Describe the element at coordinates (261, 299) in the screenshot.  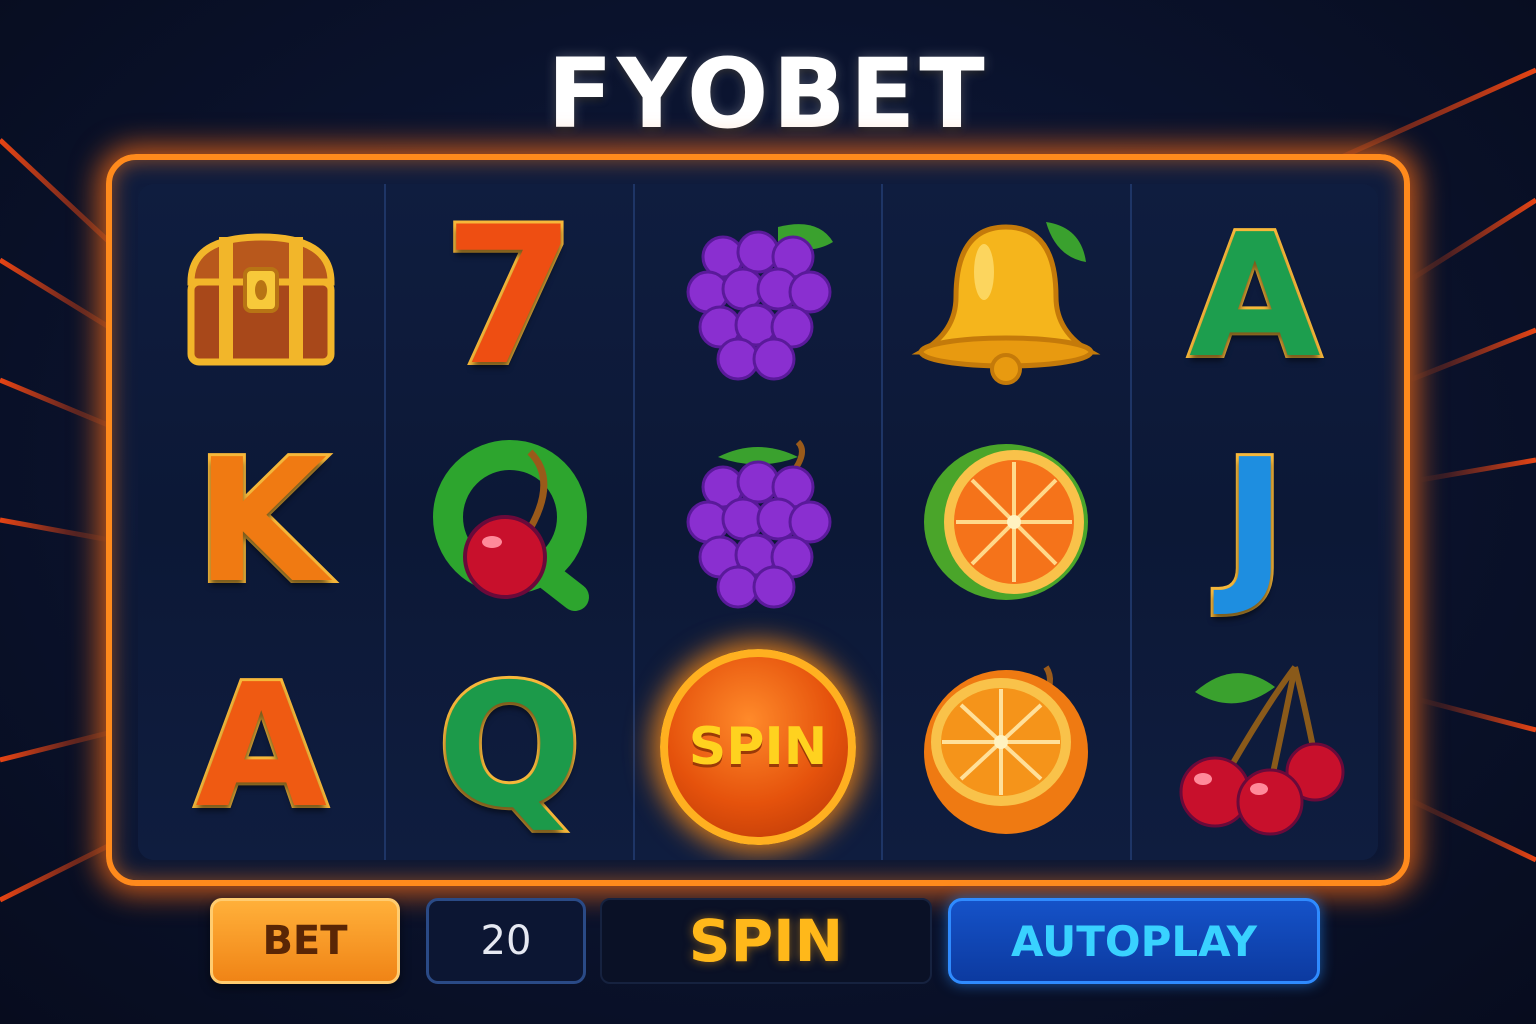
I see `treasure-chest-icon` at that location.